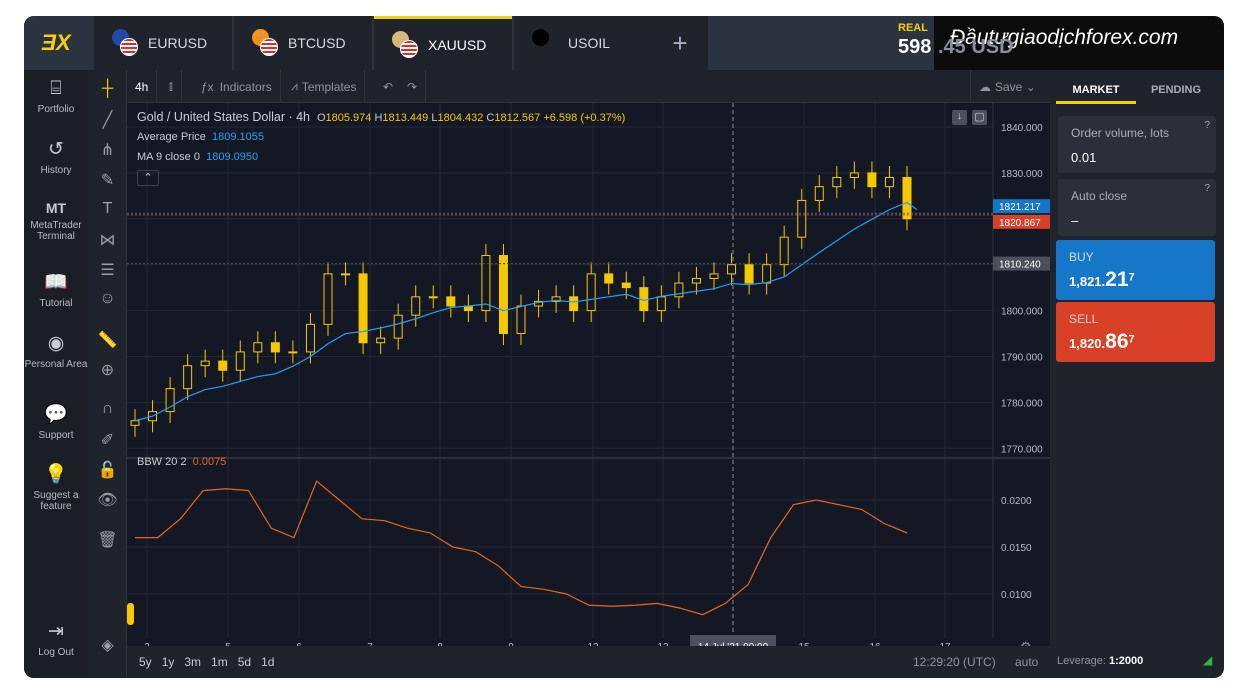 Image resolution: width=1248 pixels, height=700 pixels. Describe the element at coordinates (959, 117) in the screenshot. I see `download-icon: ↓` at that location.